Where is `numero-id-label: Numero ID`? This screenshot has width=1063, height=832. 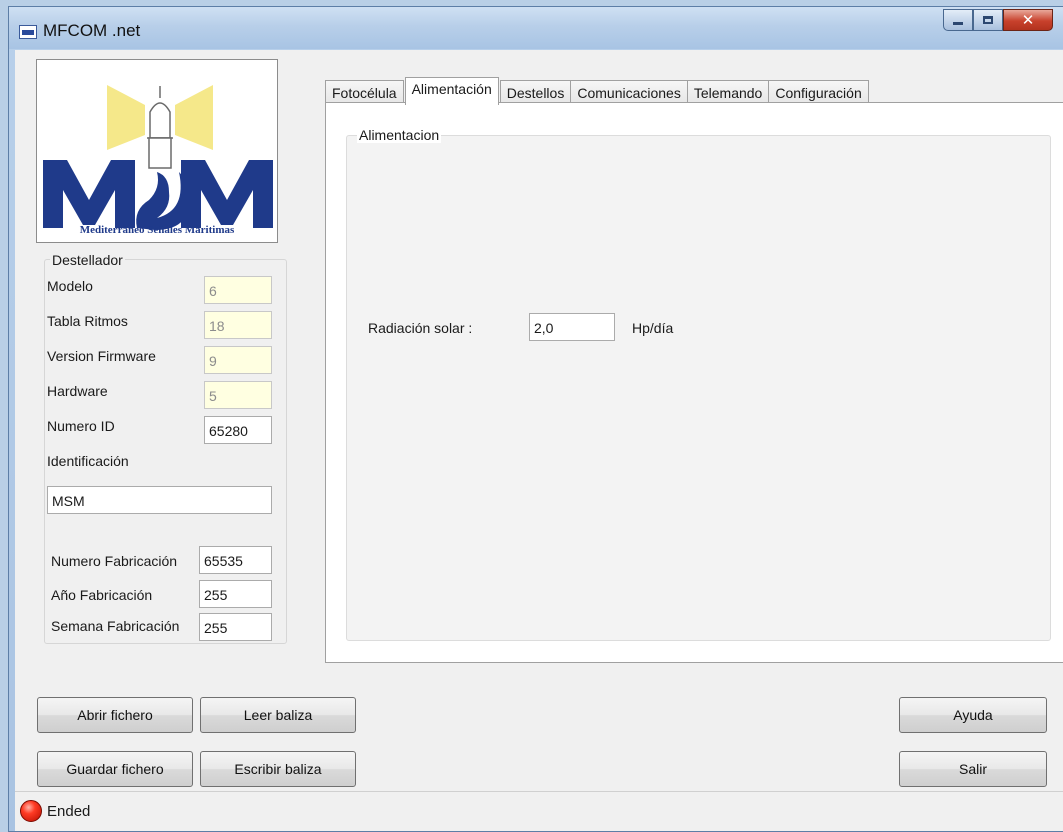
numero-id-label: Numero ID is located at coordinates (81, 426).